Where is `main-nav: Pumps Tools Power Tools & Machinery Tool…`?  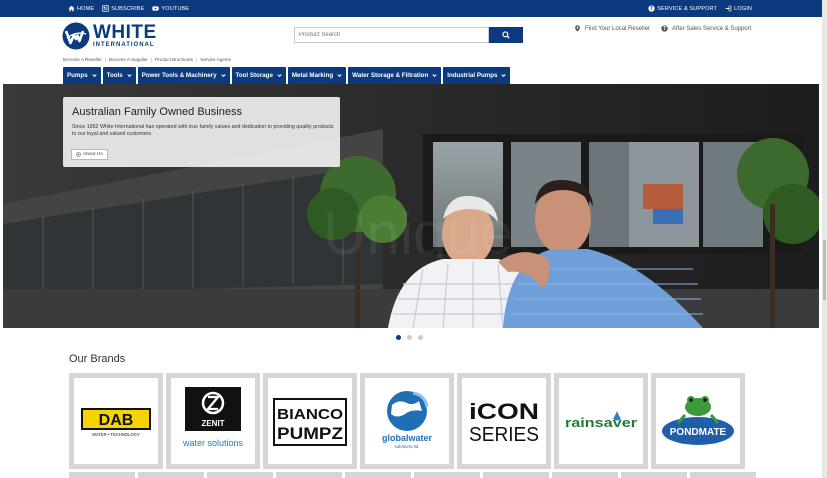 main-nav: Pumps Tools Power Tools & Machinery Tool… is located at coordinates (287, 75).